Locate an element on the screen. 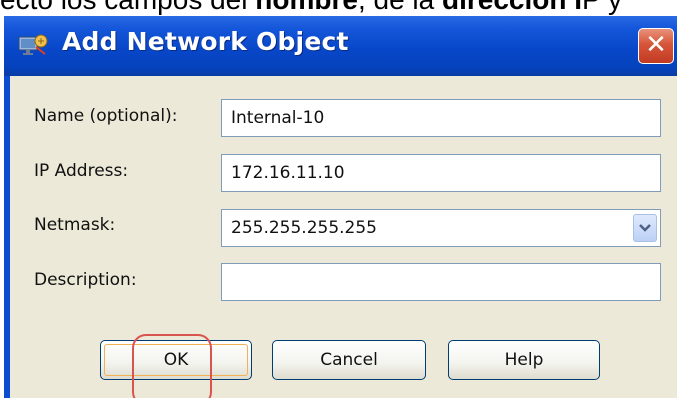 The height and width of the screenshot is (398, 677). ok-highlight-annotation is located at coordinates (172, 366).